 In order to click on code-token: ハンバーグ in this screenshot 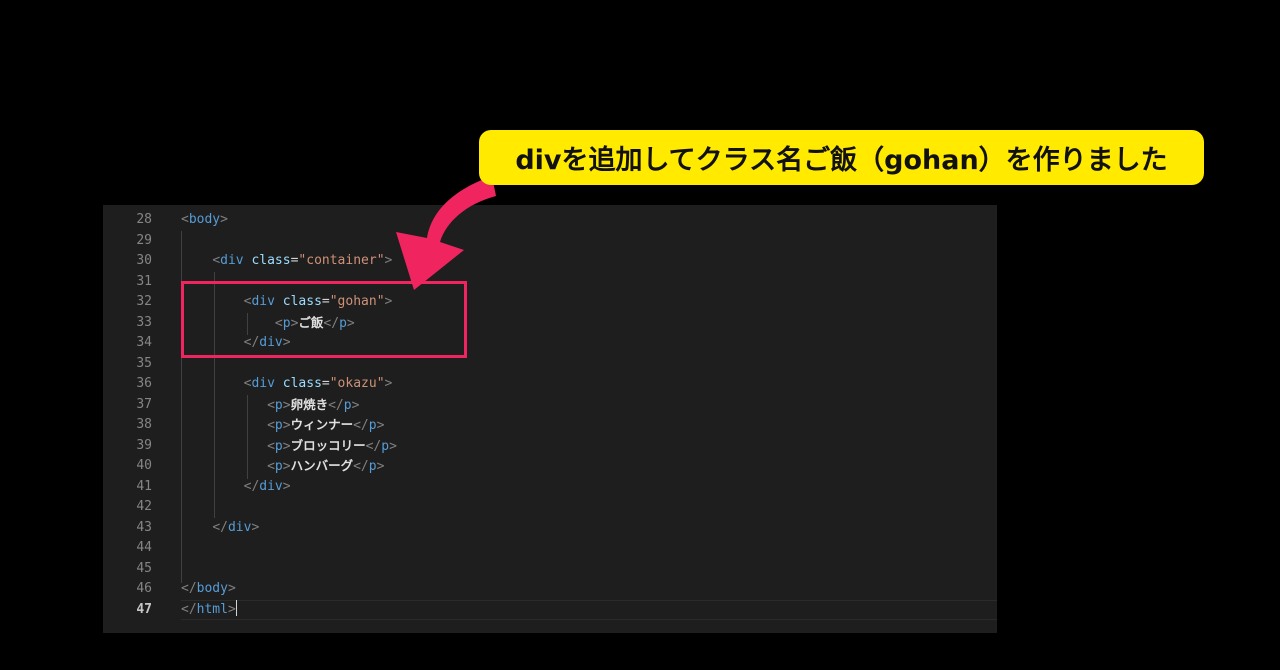, I will do `click(322, 465)`.